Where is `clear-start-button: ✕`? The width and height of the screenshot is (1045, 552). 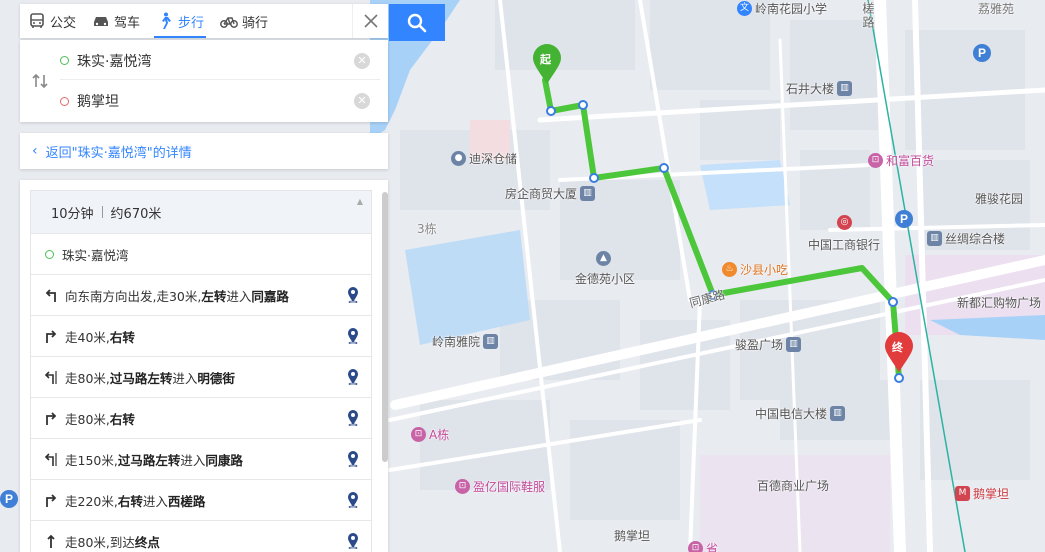
clear-start-button: ✕ is located at coordinates (362, 61).